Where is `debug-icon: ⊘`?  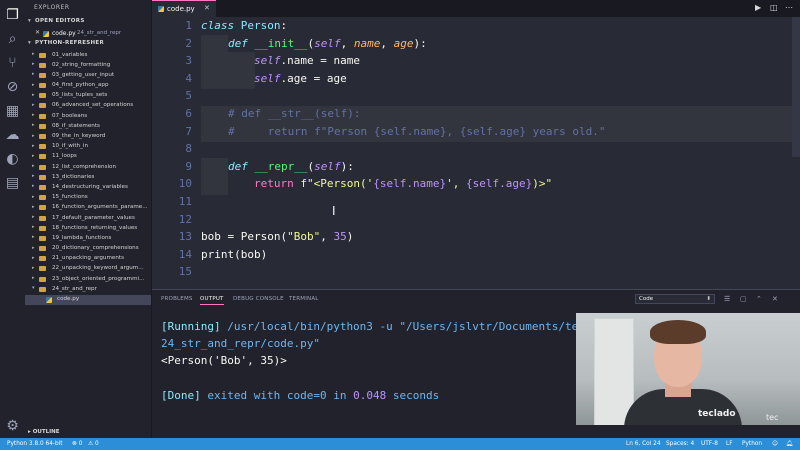 debug-icon: ⊘ is located at coordinates (12, 87).